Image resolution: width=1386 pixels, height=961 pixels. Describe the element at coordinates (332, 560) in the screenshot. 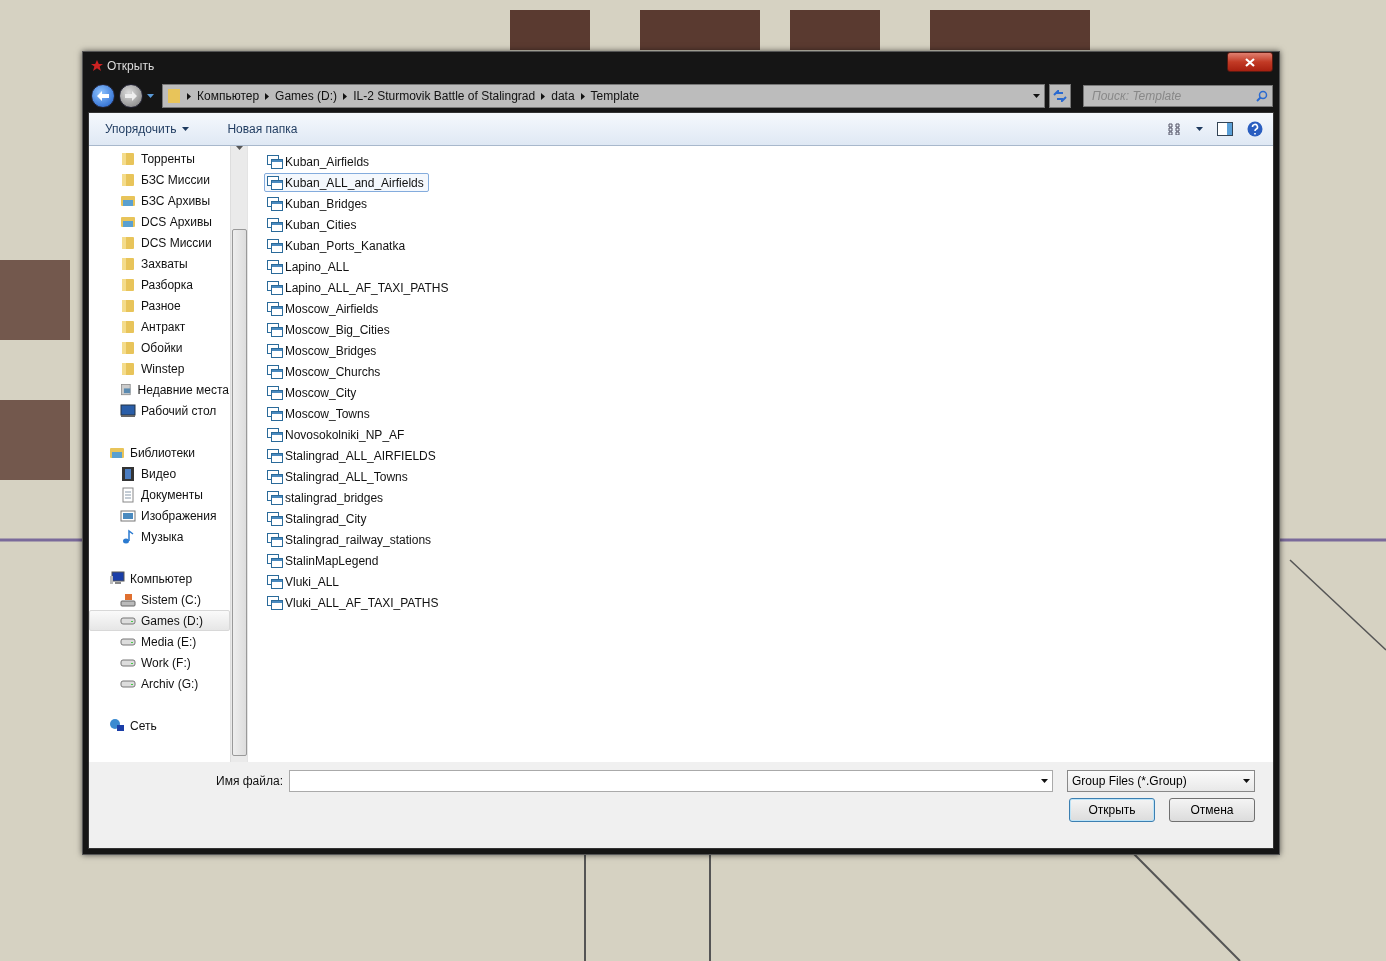

I see `file-name: StalinMapLegend` at that location.